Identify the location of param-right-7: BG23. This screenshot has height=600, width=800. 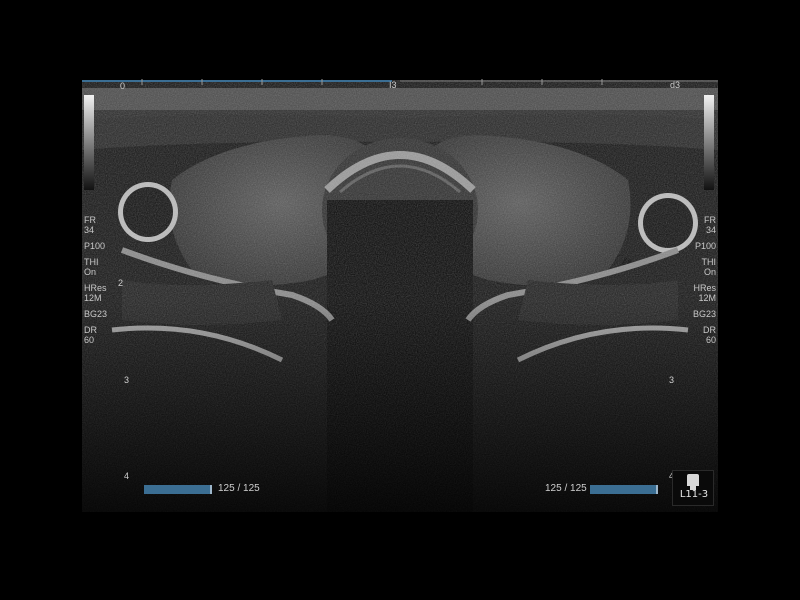
(704, 314).